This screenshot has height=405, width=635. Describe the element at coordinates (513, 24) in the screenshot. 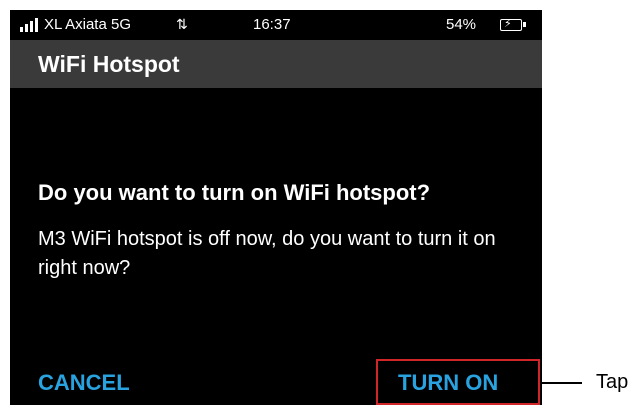

I see `battery-charging-icon: ⚡` at that location.